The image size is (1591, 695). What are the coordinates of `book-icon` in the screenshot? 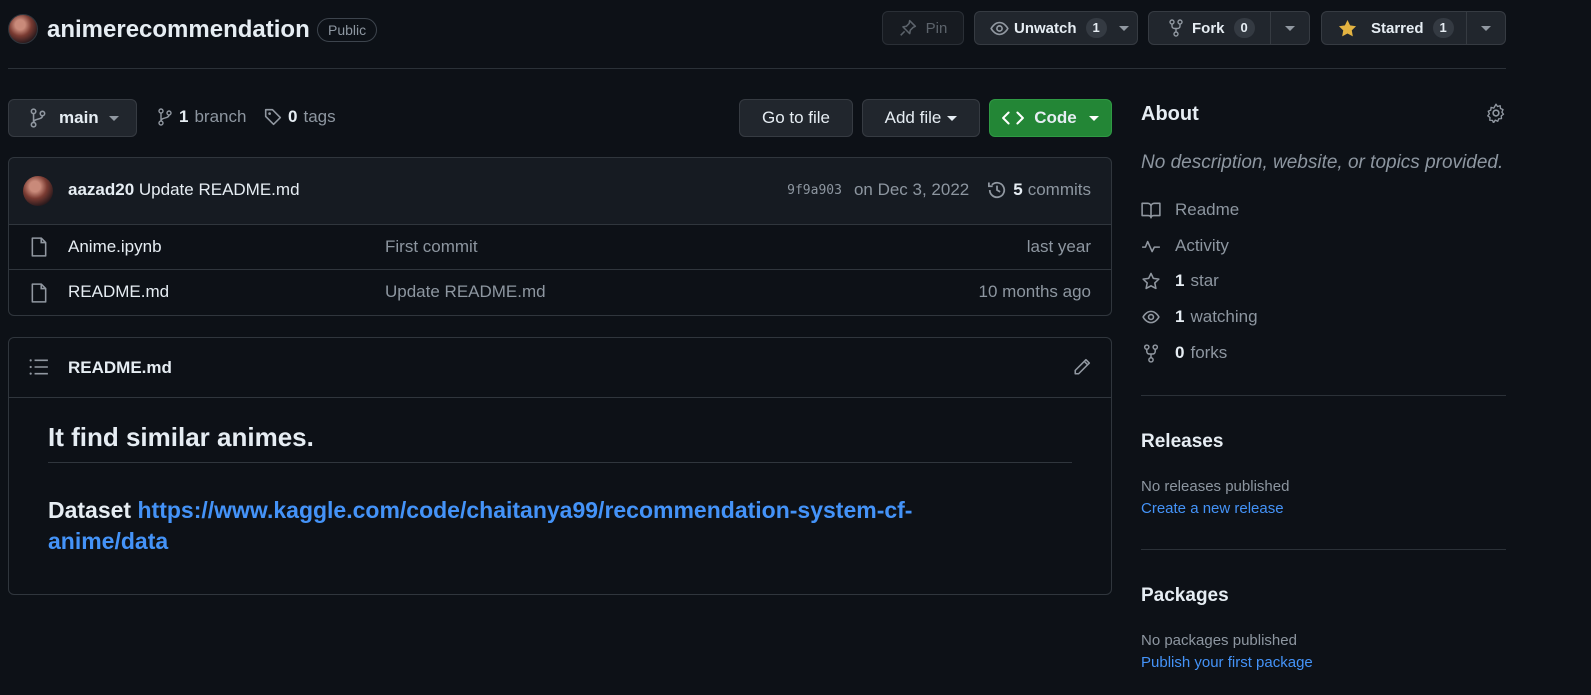 It's located at (1158, 210).